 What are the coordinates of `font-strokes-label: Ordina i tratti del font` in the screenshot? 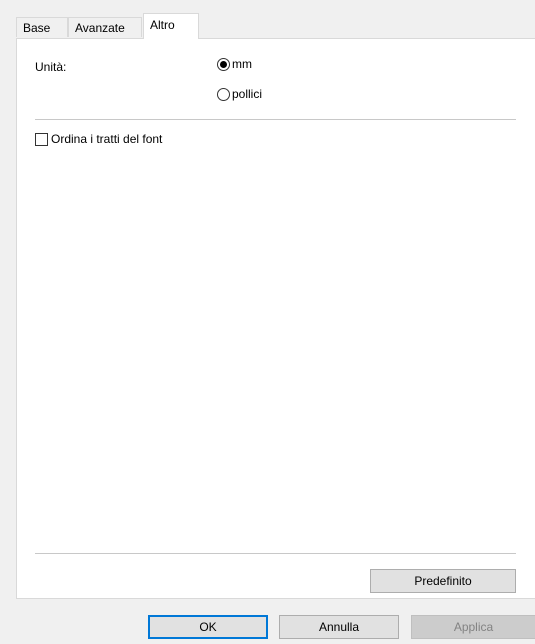 It's located at (107, 139).